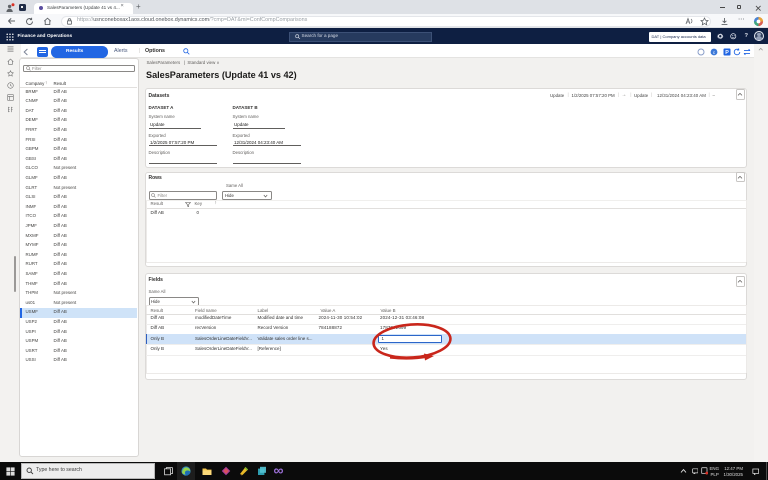 The height and width of the screenshot is (480, 768). I want to click on svg-text: P, so click(727, 53).